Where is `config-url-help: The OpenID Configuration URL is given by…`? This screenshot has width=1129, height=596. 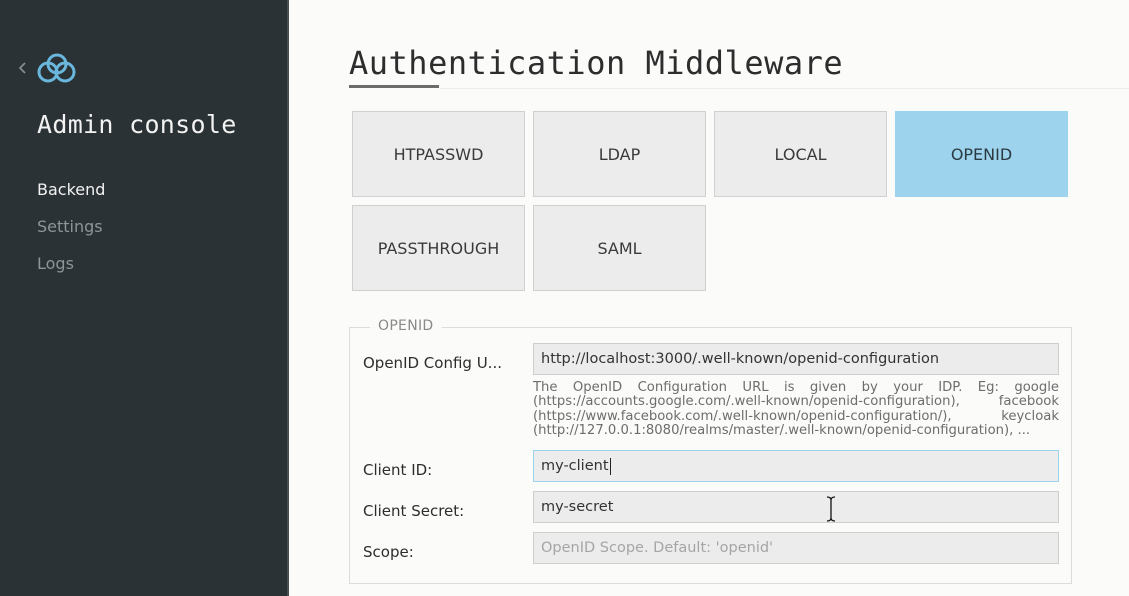 config-url-help: The OpenID Configuration URL is given by… is located at coordinates (796, 409).